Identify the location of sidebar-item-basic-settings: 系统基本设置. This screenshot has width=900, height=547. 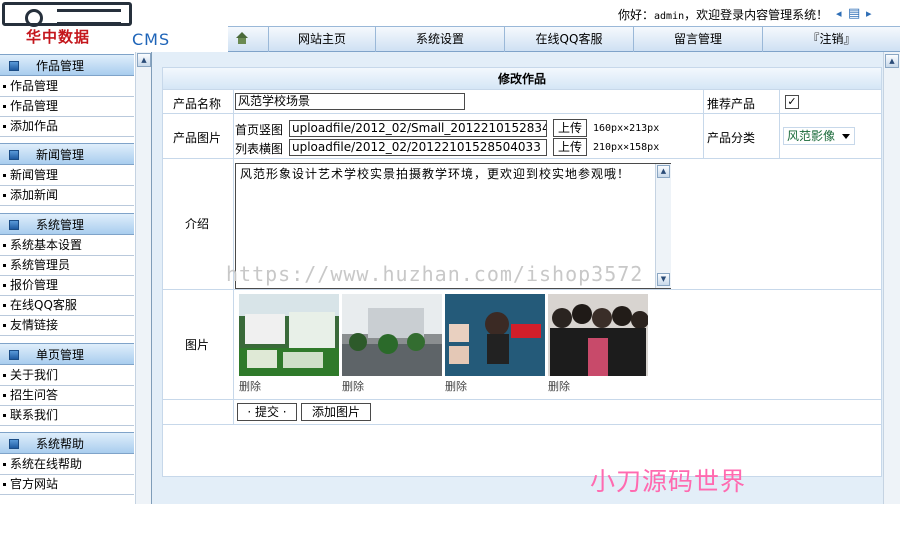
(67, 246).